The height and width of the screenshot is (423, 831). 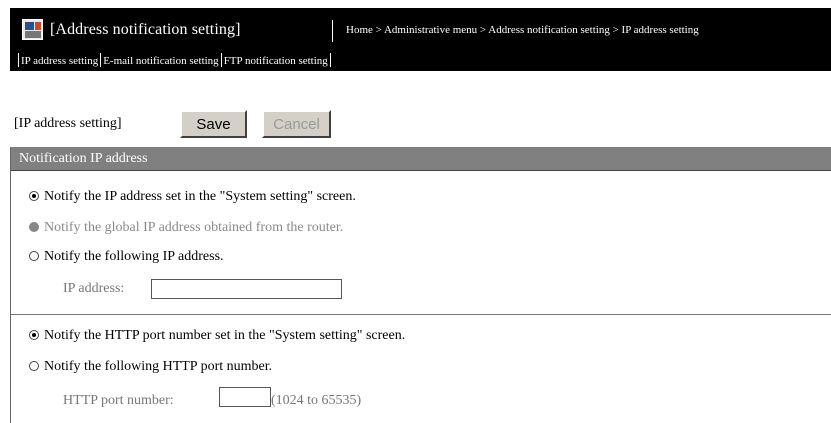 What do you see at coordinates (276, 61) in the screenshot?
I see `tab-ftp-notification-setting: FTP notification setting` at bounding box center [276, 61].